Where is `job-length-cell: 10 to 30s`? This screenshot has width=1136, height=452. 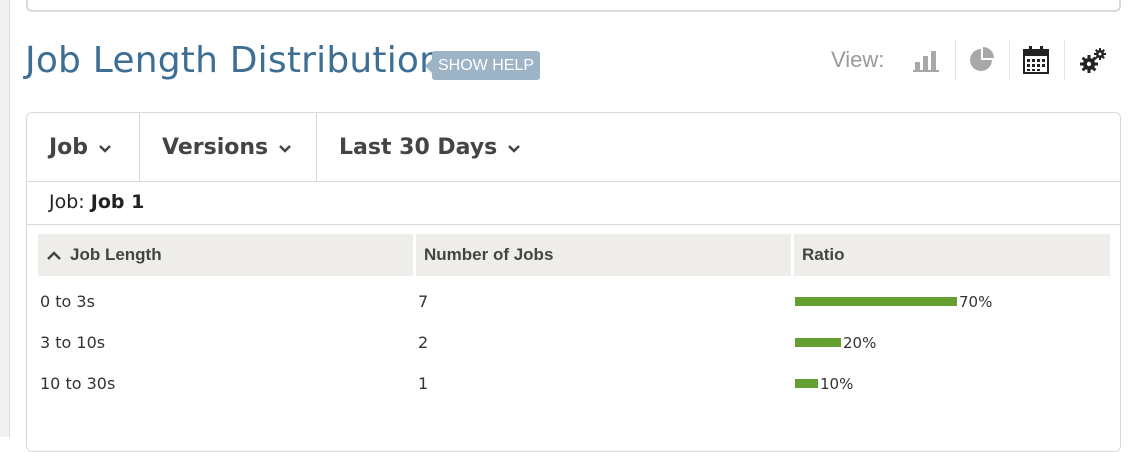
job-length-cell: 10 to 30s is located at coordinates (78, 383).